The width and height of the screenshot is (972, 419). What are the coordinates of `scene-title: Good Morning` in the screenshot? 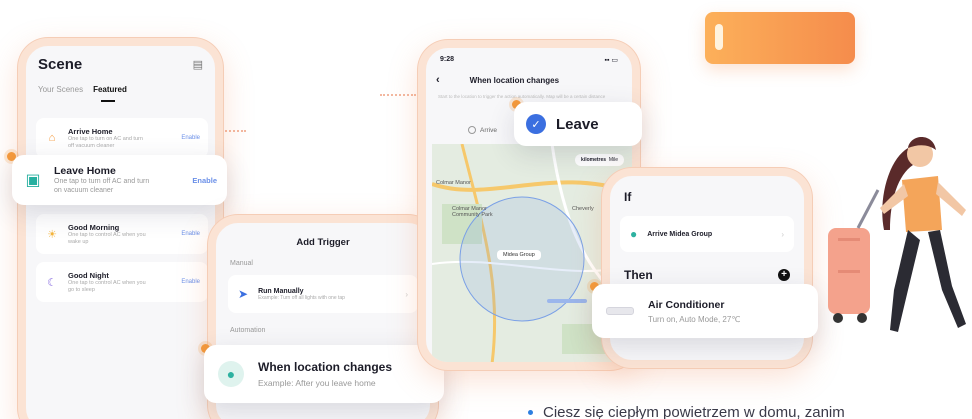 It's located at (94, 227).